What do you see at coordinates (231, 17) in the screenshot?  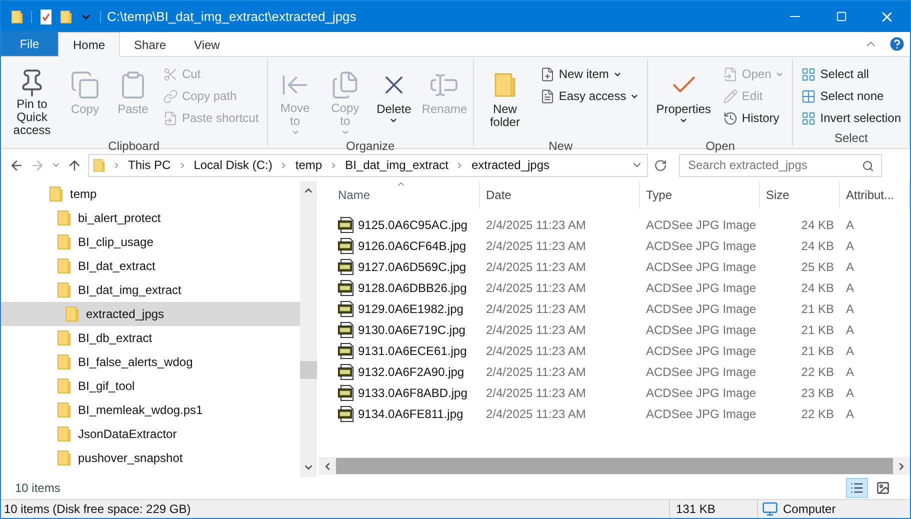 I see `window-title: C:\temp\BI_dat_img_extract\extracted_jpgs` at bounding box center [231, 17].